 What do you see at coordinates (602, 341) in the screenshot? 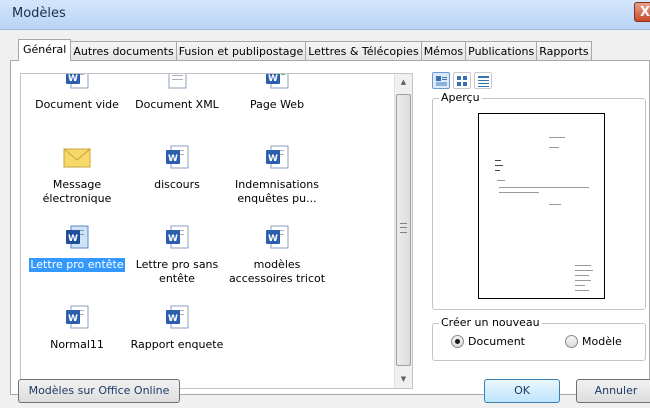
I see `radio-template-label: Modèle` at bounding box center [602, 341].